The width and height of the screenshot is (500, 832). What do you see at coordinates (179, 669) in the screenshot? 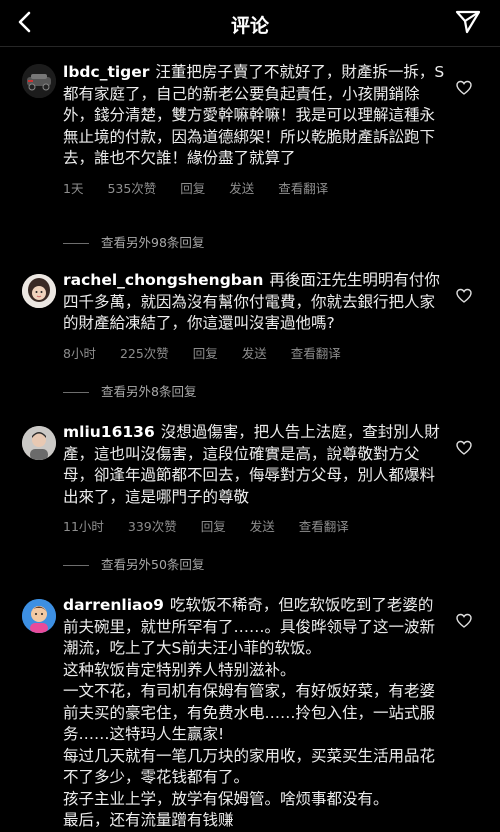
I see `comment-paragraph: 这种软饭肯定特别养人特别滋补。` at bounding box center [179, 669].